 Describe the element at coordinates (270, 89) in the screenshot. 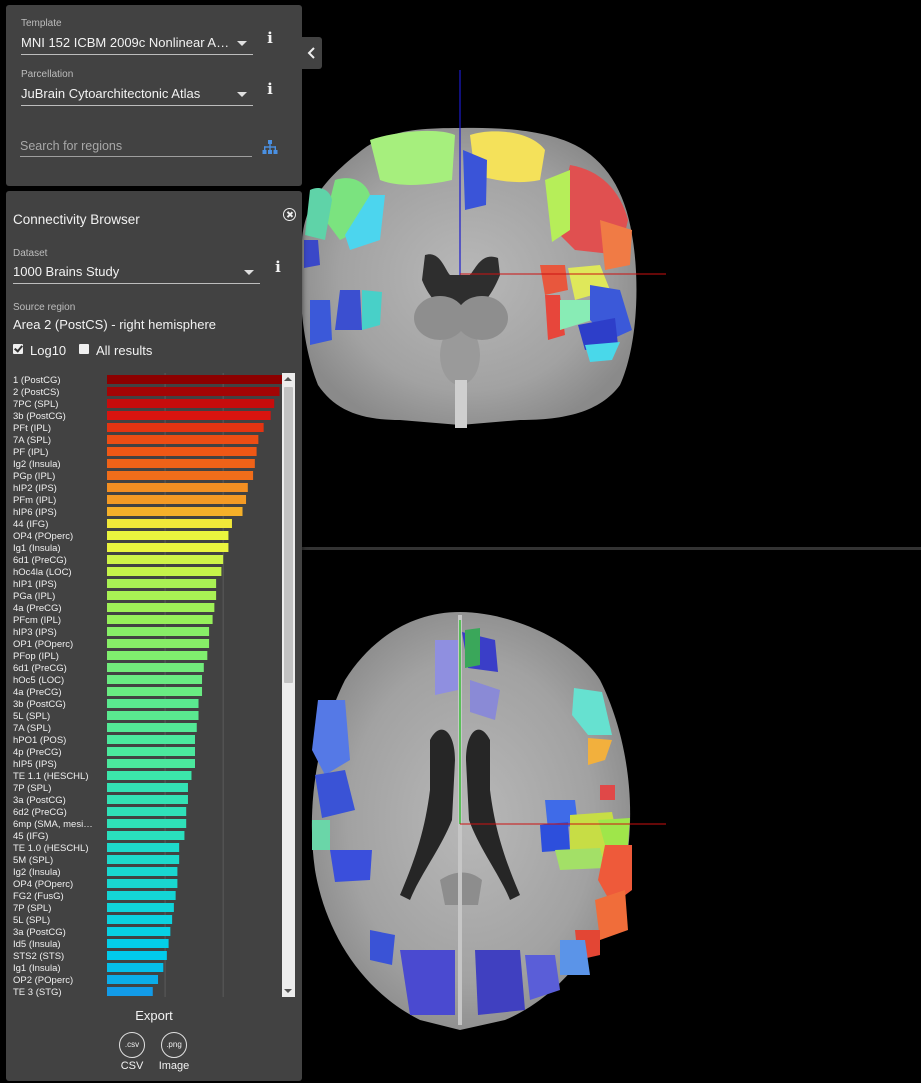

I see `parcellation-info-icon: i` at that location.